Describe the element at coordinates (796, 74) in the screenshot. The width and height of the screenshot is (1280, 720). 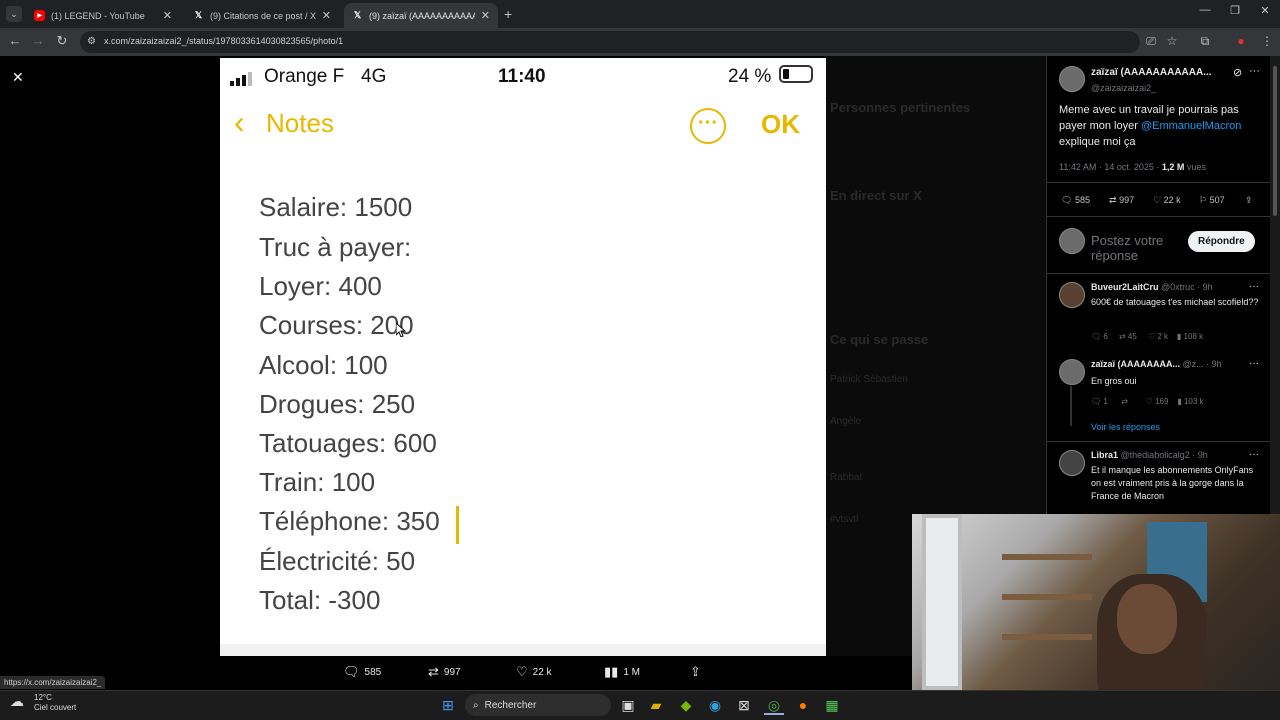
I see `battery-icon` at that location.